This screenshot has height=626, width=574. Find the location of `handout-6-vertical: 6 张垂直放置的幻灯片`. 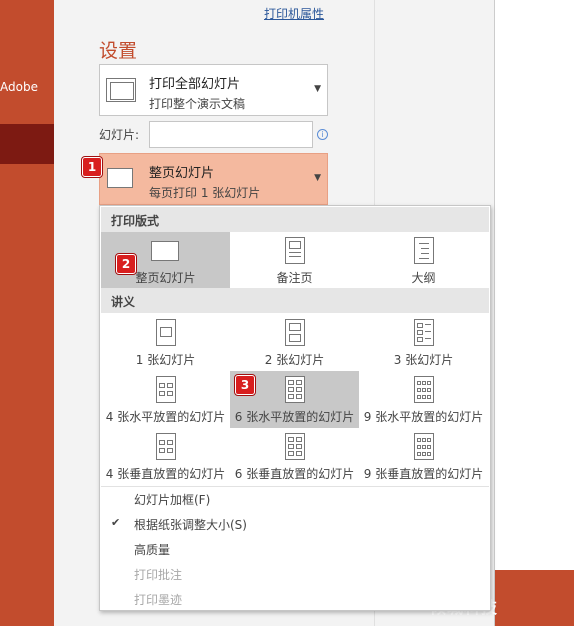

handout-6-vertical: 6 张垂直放置的幻灯片 is located at coordinates (294, 456).